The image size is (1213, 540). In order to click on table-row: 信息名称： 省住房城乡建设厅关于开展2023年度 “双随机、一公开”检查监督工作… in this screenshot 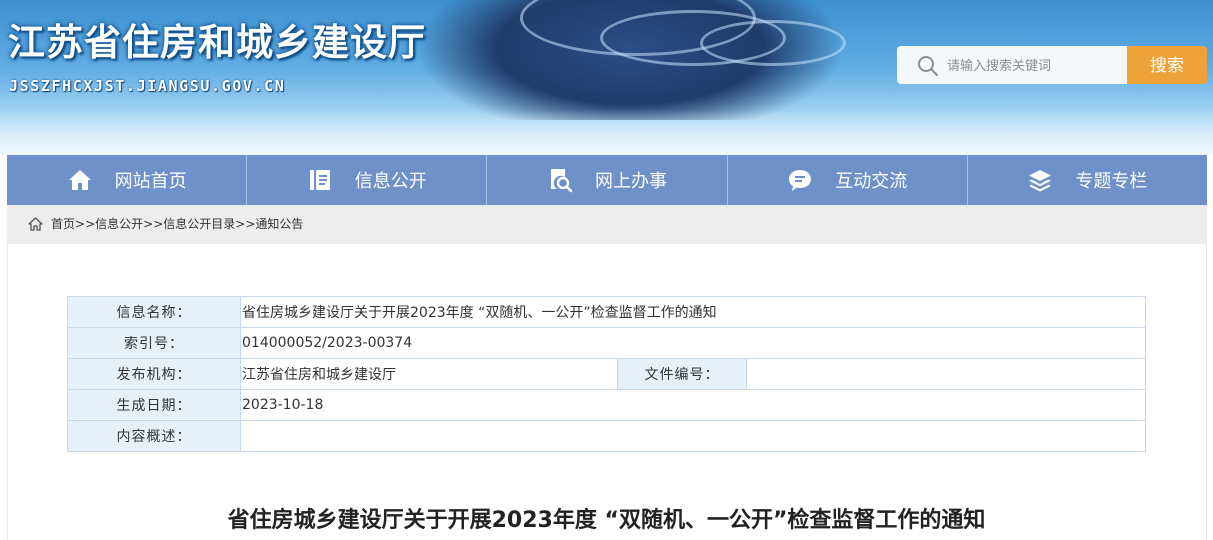, I will do `click(607, 312)`.